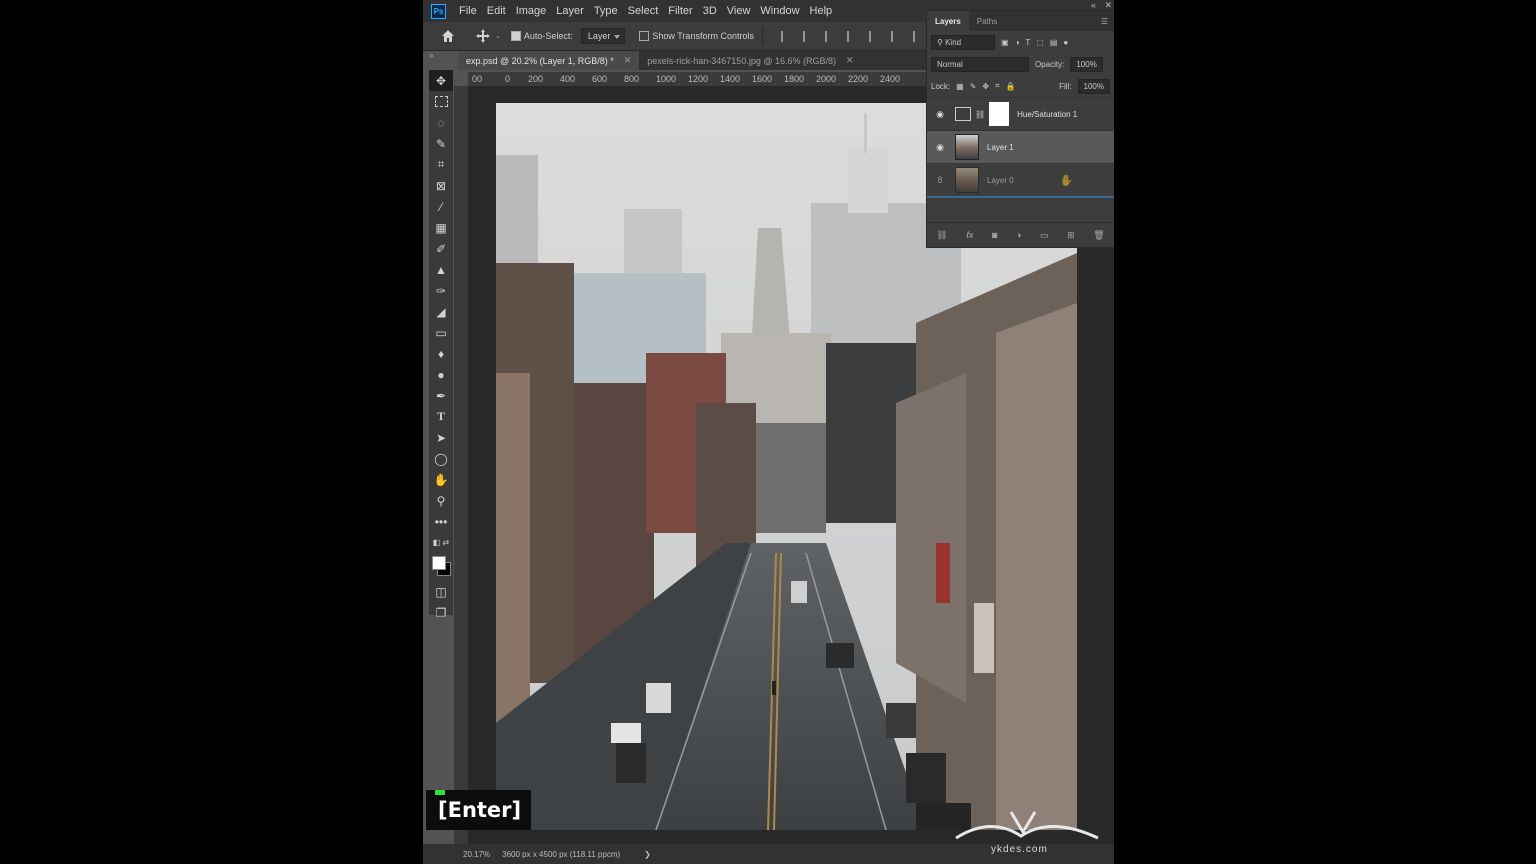 The height and width of the screenshot is (864, 1536). What do you see at coordinates (1040, 42) in the screenshot?
I see `filter-shape-icon: ⬚` at bounding box center [1040, 42].